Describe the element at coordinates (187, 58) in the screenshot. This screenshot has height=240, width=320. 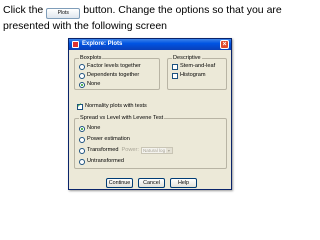
I see `descriptive-legend: Descriptive` at that location.